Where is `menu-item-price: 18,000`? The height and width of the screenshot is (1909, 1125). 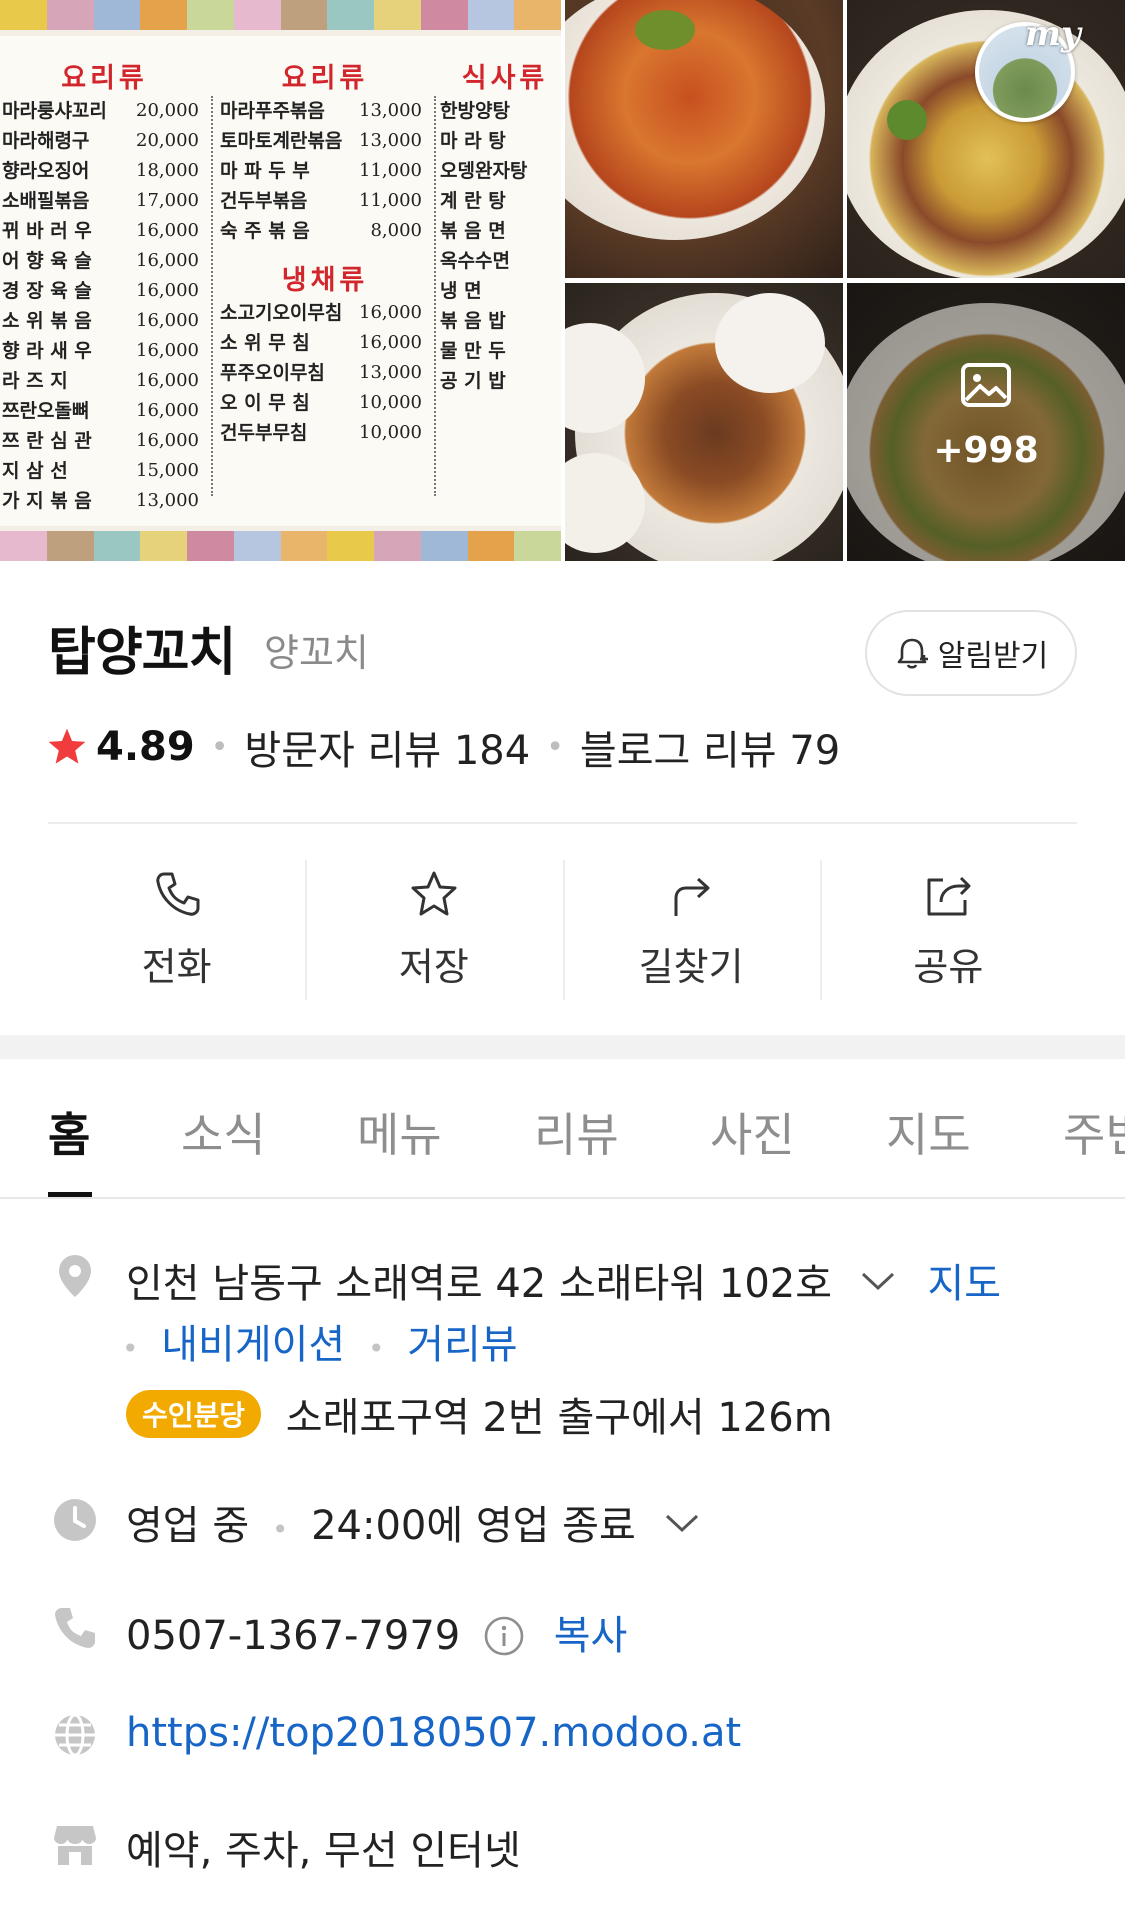
menu-item-price: 18,000 is located at coordinates (167, 170).